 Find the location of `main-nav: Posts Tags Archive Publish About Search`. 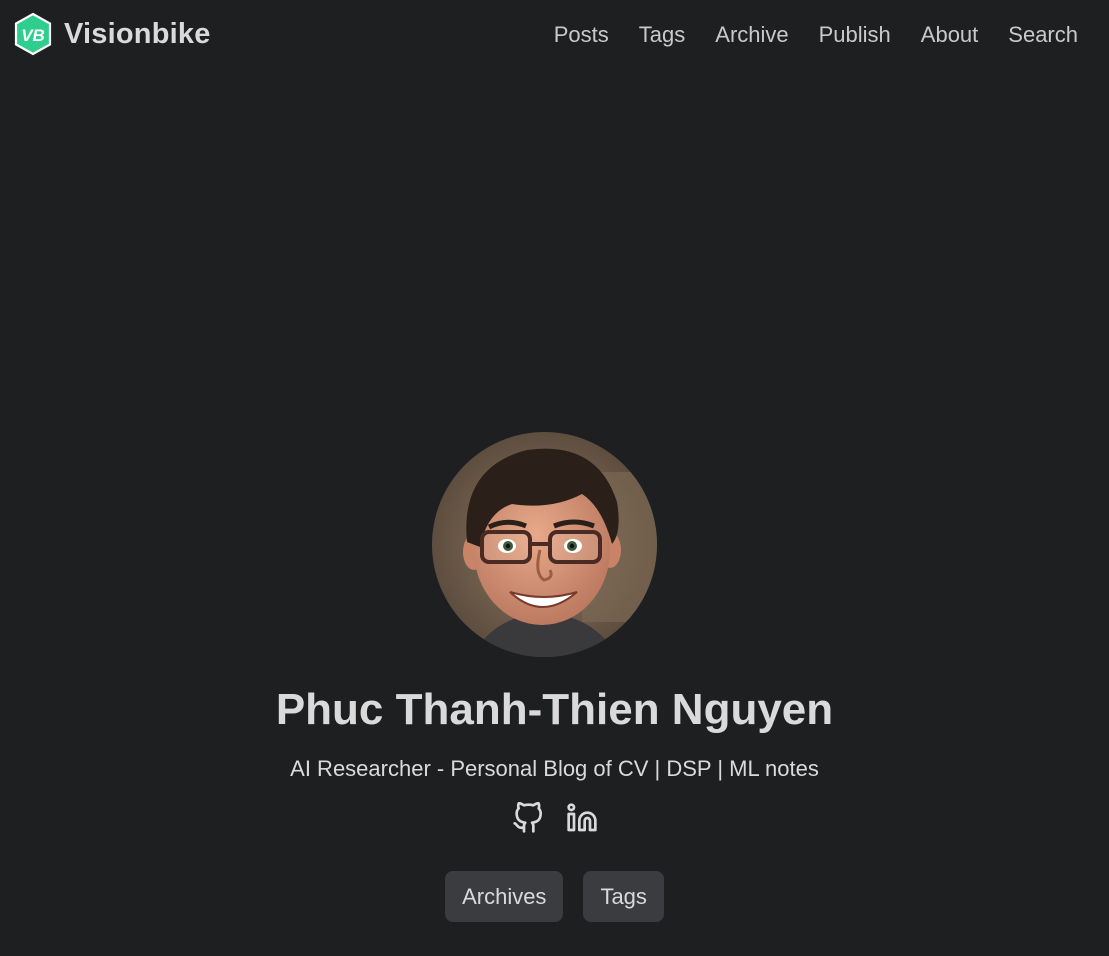

main-nav: Posts Tags Archive Publish About Search is located at coordinates (801, 35).